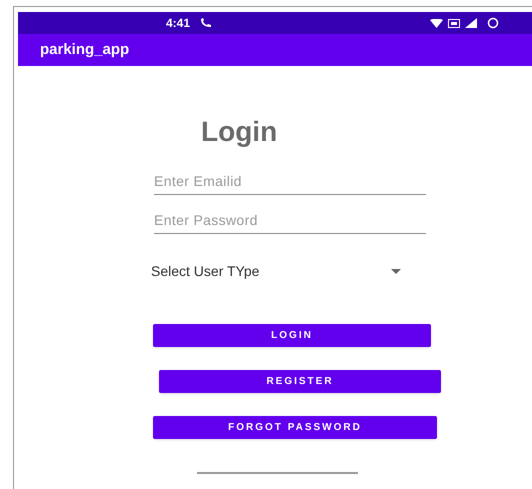  What do you see at coordinates (290, 181) in the screenshot?
I see `text-field: Enter Emailid` at bounding box center [290, 181].